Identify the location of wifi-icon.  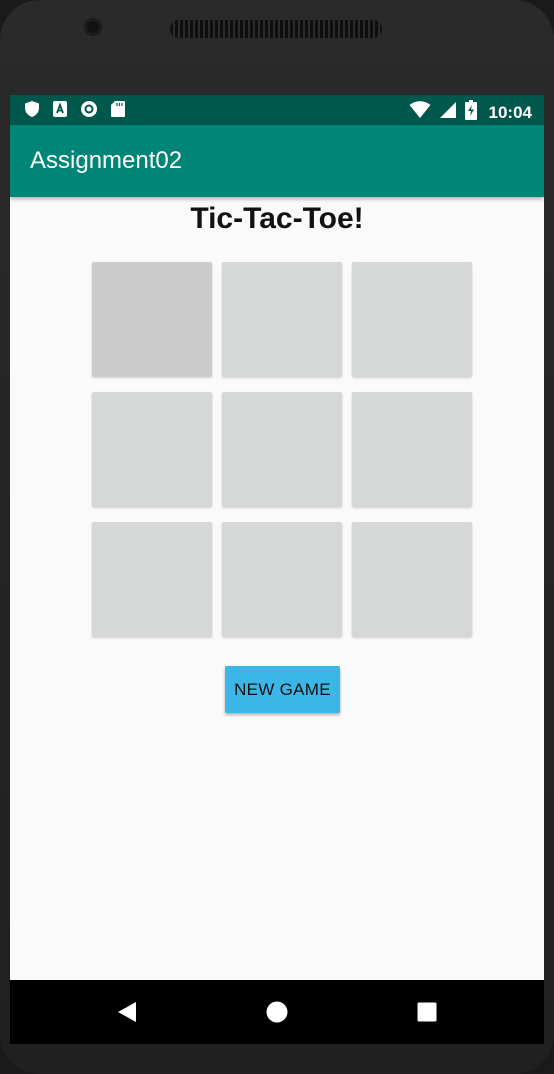
(420, 112).